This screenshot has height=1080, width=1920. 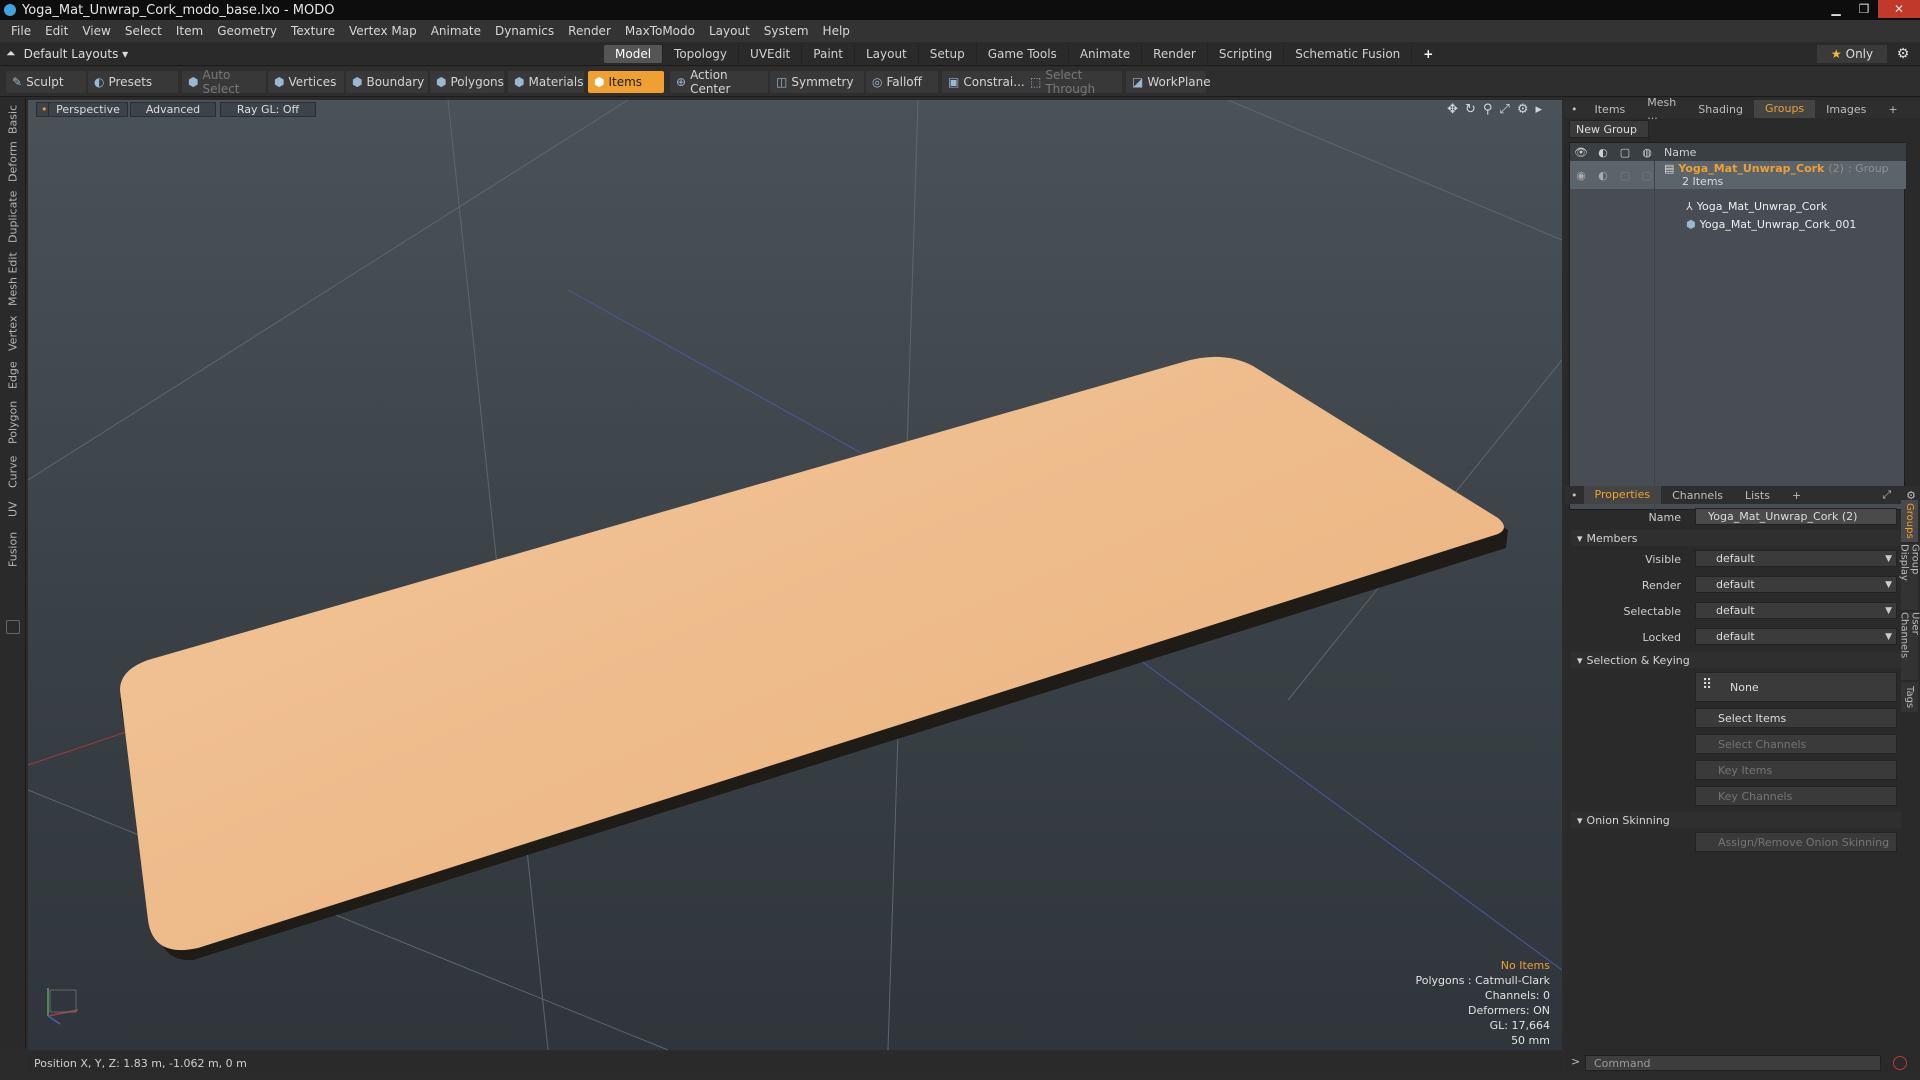 What do you see at coordinates (1736, 538) in the screenshot?
I see `members-section: ▾ Members` at bounding box center [1736, 538].